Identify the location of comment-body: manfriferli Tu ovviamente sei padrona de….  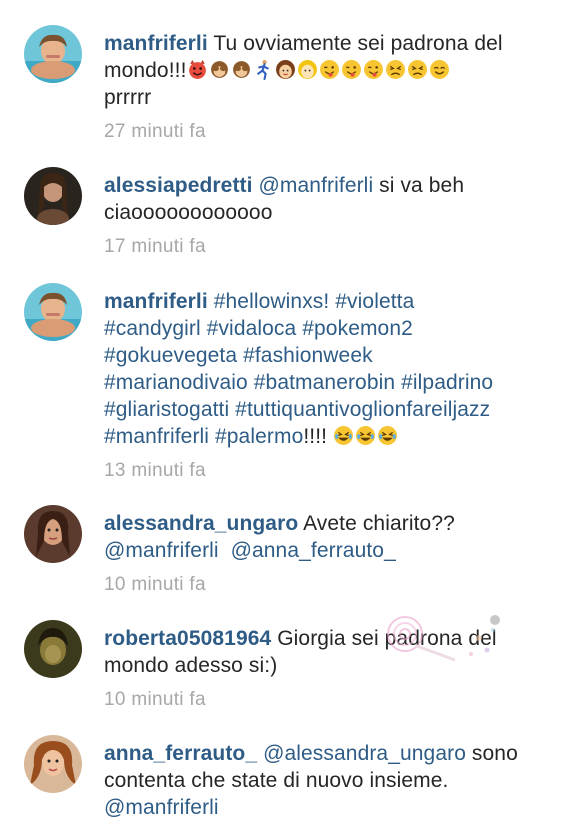
(335, 87).